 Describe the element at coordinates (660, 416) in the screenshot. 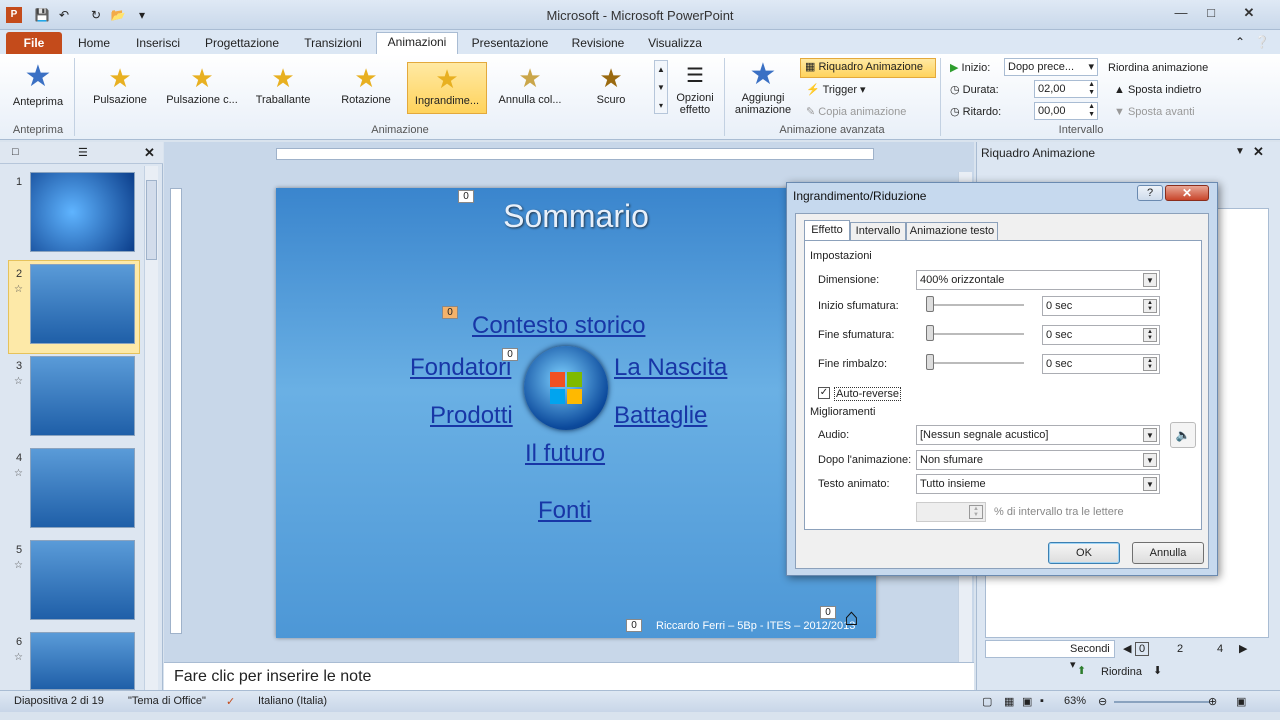

I see `link-battaglie: Battaglie` at that location.